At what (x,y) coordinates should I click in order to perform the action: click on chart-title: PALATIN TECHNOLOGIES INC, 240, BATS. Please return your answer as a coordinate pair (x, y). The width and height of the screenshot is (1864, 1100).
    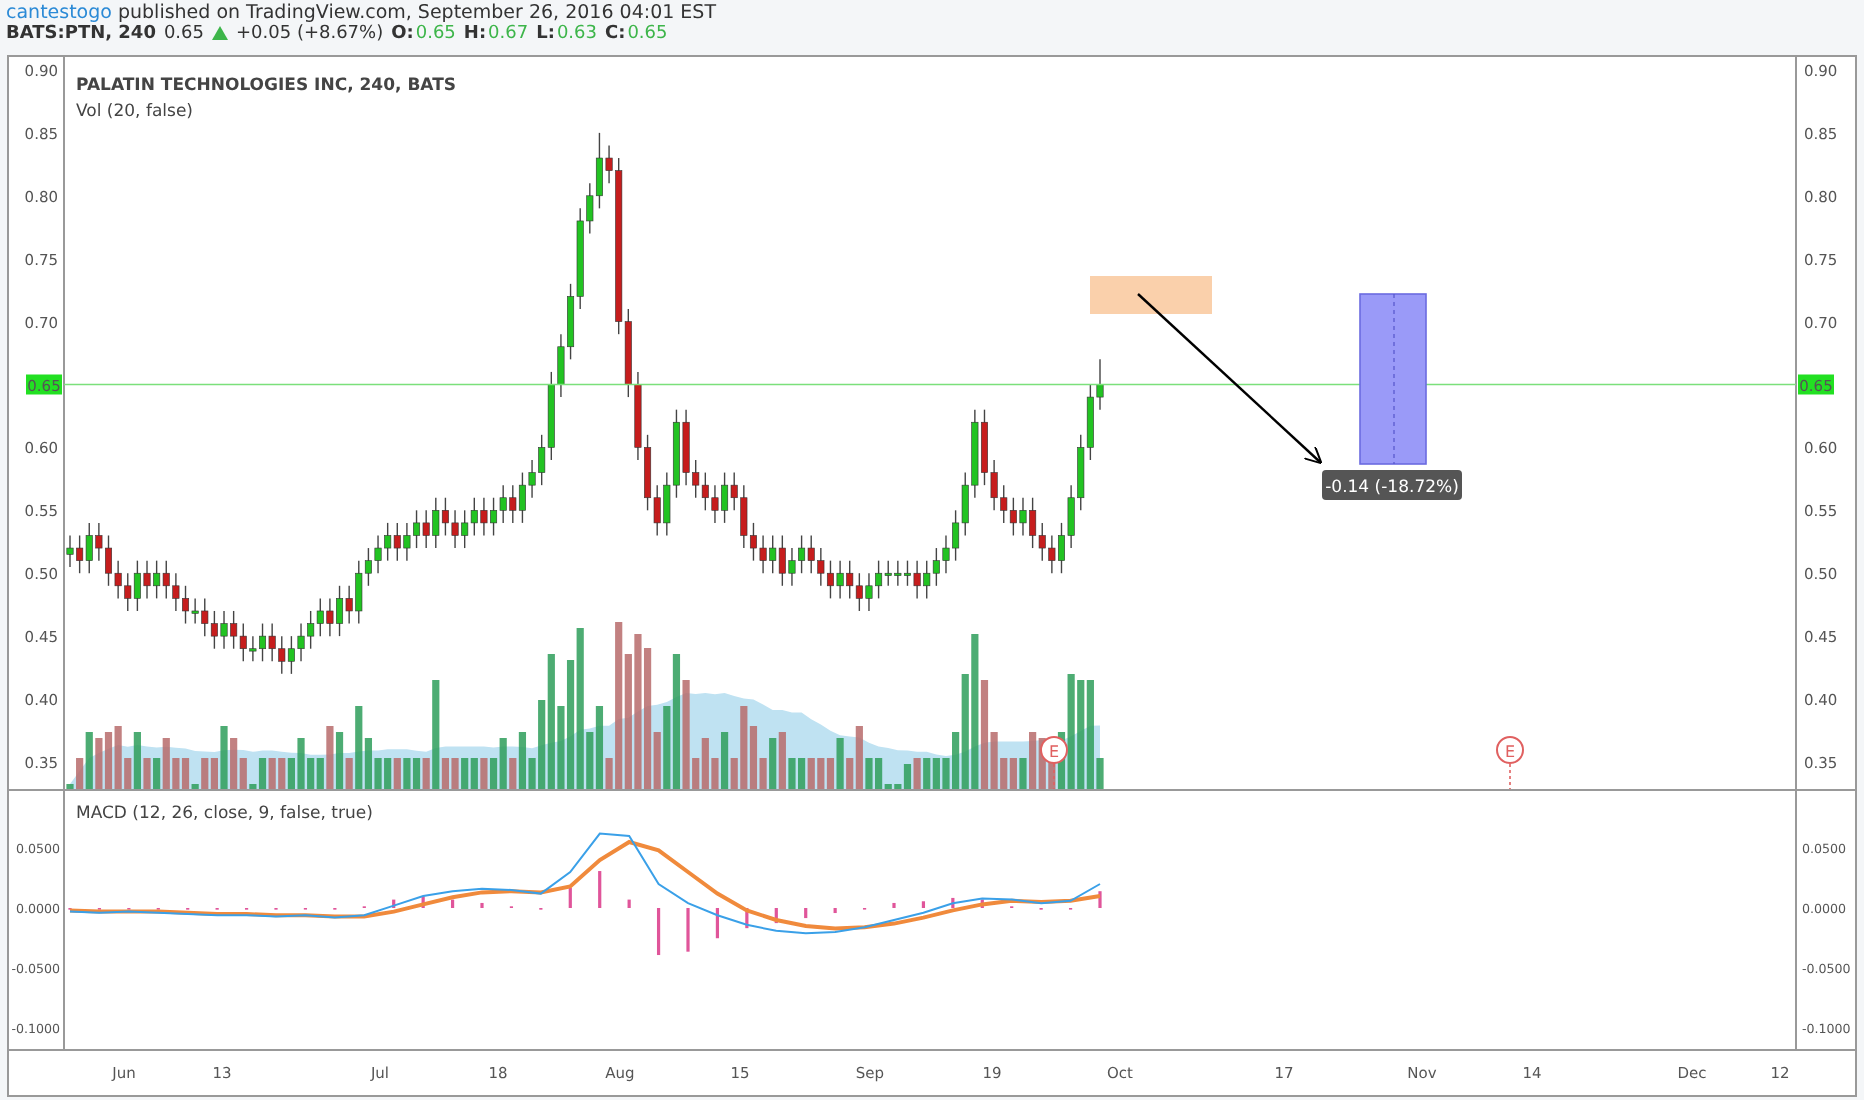
    Looking at the image, I should click on (266, 86).